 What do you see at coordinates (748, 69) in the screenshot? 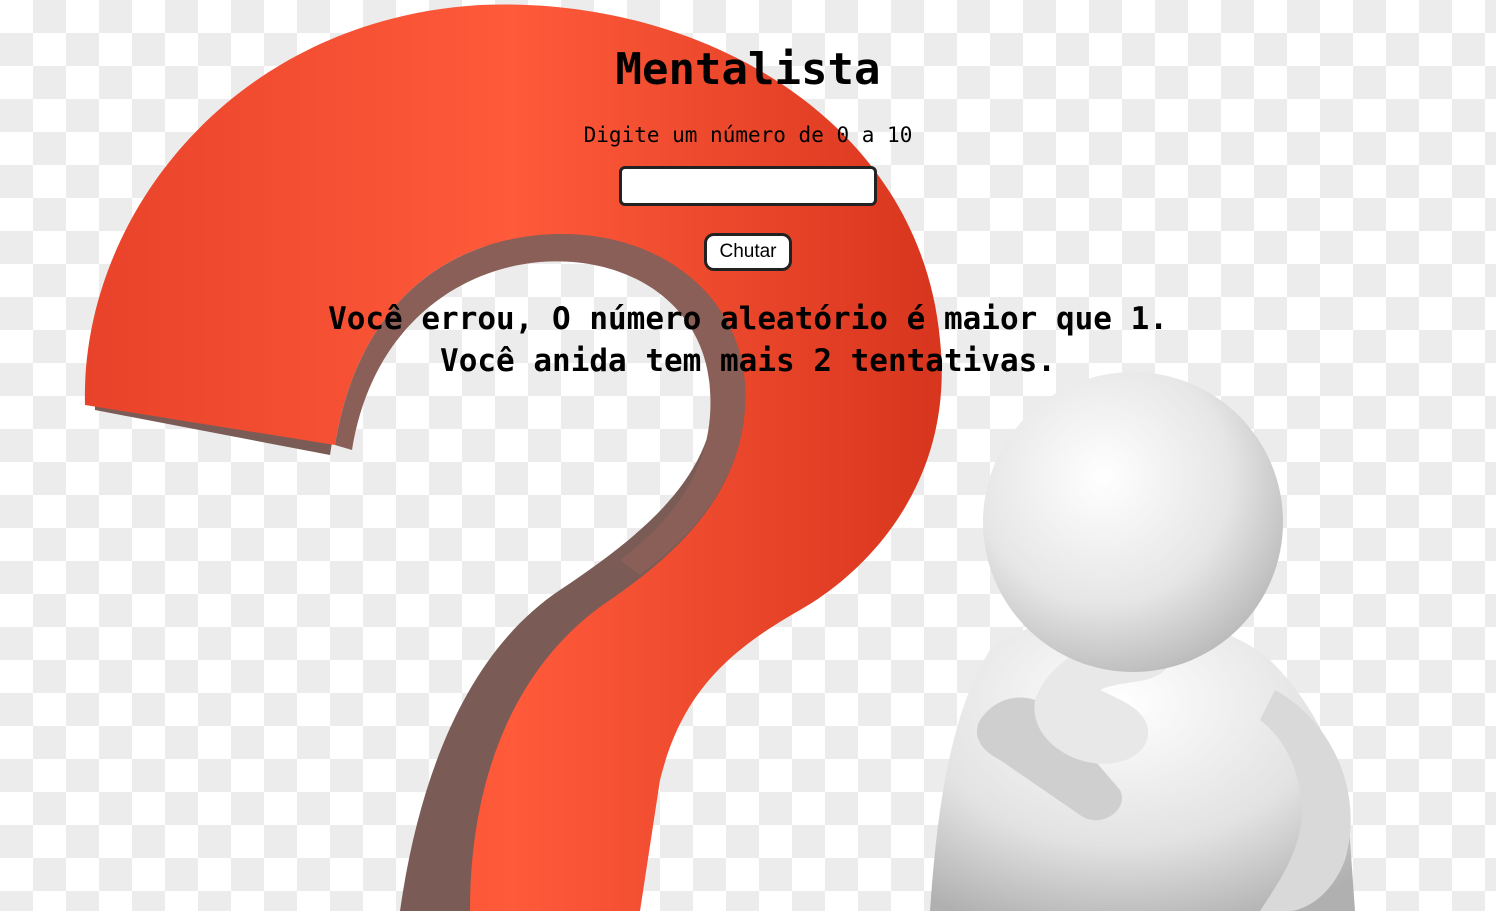
I see `page-title: Mentalista` at bounding box center [748, 69].